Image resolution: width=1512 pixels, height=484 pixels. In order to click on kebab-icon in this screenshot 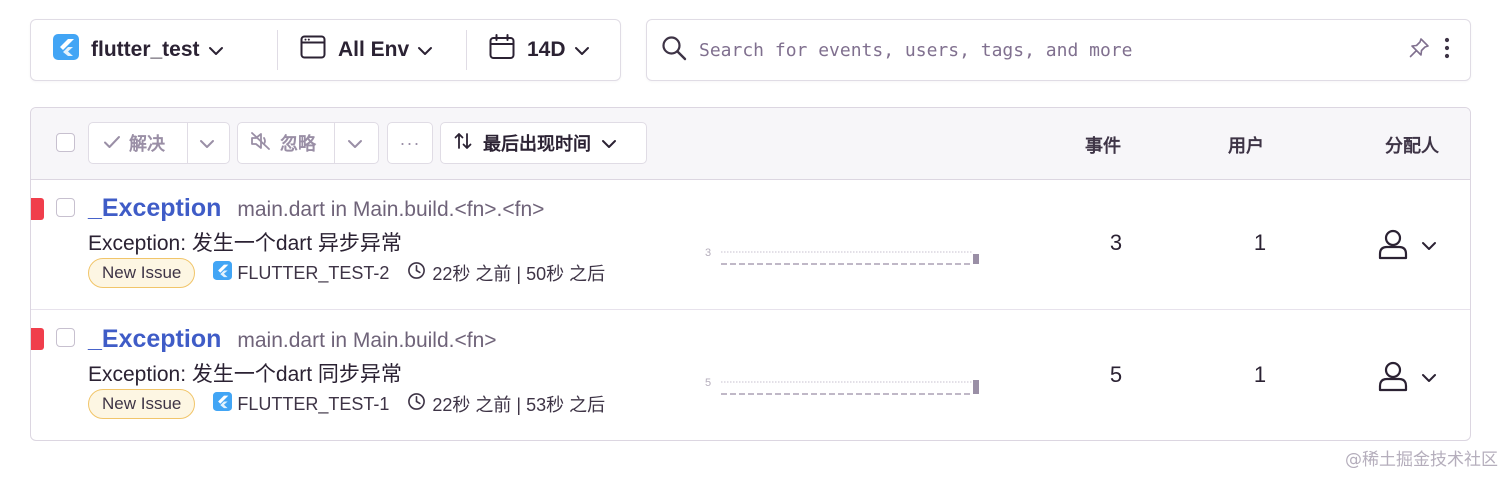, I will do `click(1447, 50)`.